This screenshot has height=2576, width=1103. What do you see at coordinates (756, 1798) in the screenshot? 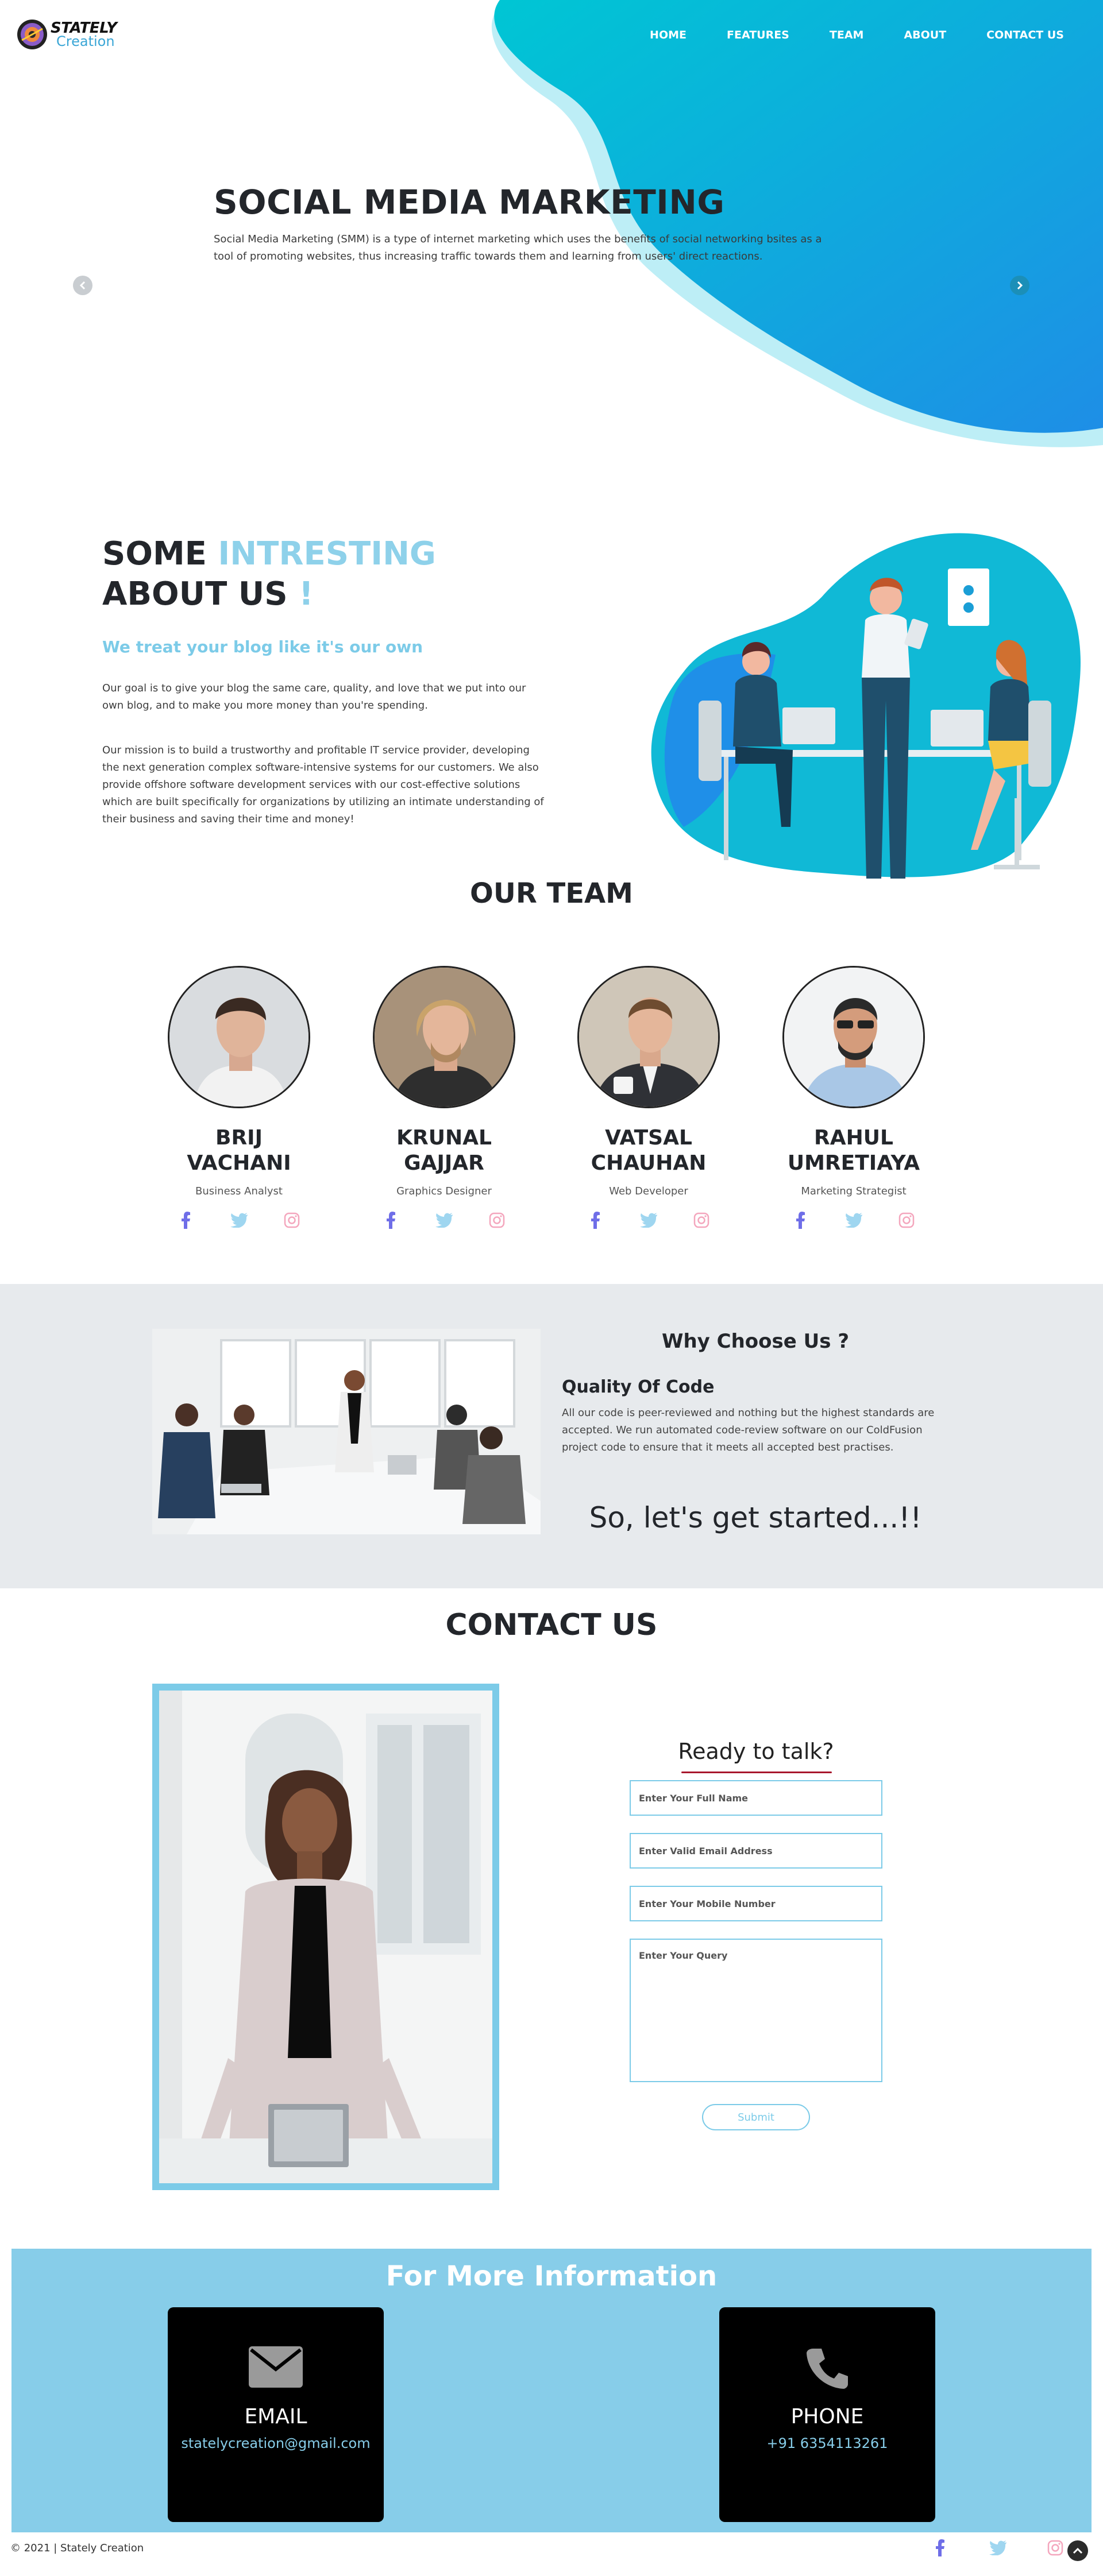
I see `full-name-field: Enter Your Full Name` at bounding box center [756, 1798].